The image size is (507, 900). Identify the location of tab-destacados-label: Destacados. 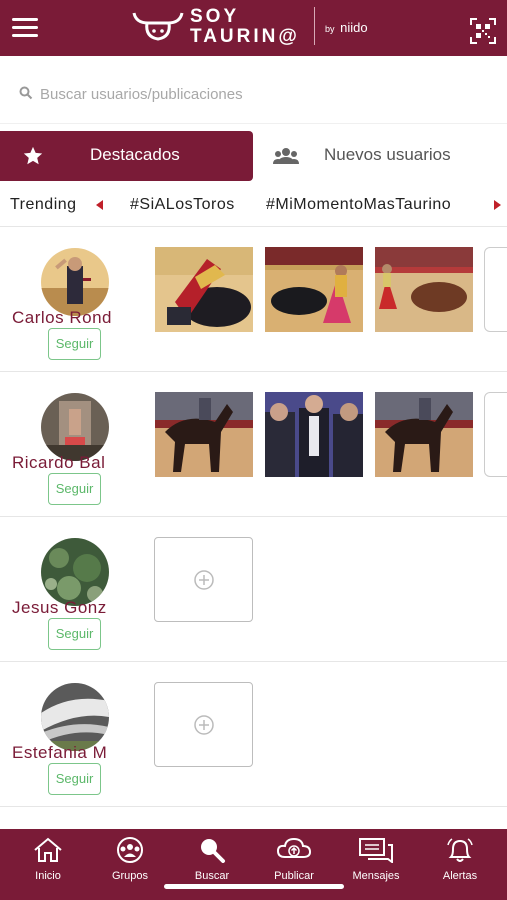
(135, 154).